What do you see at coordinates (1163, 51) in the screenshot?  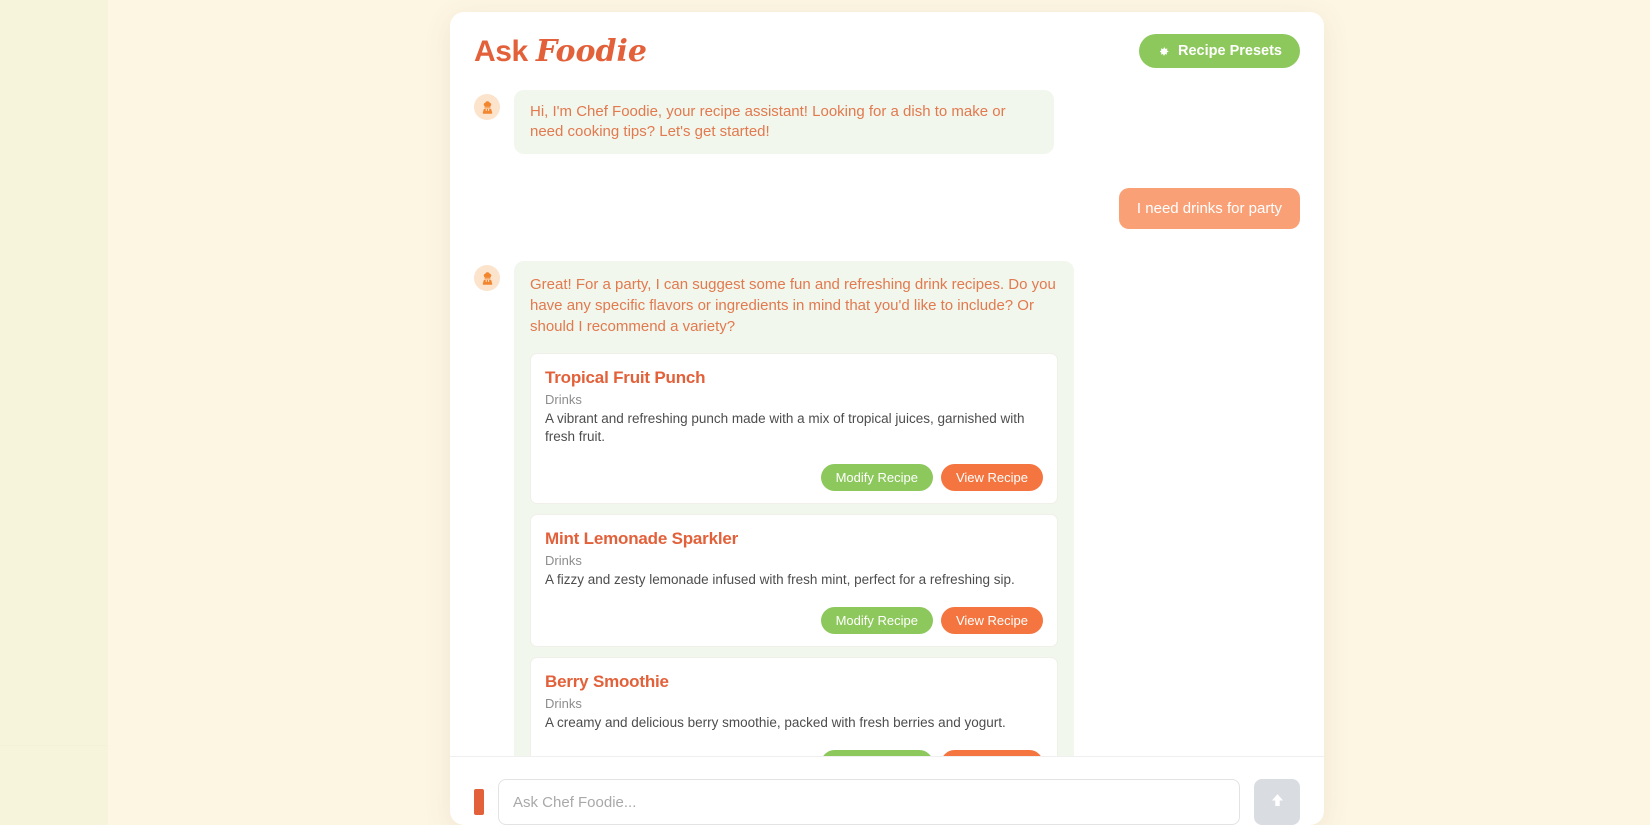 I see `gear-icon` at bounding box center [1163, 51].